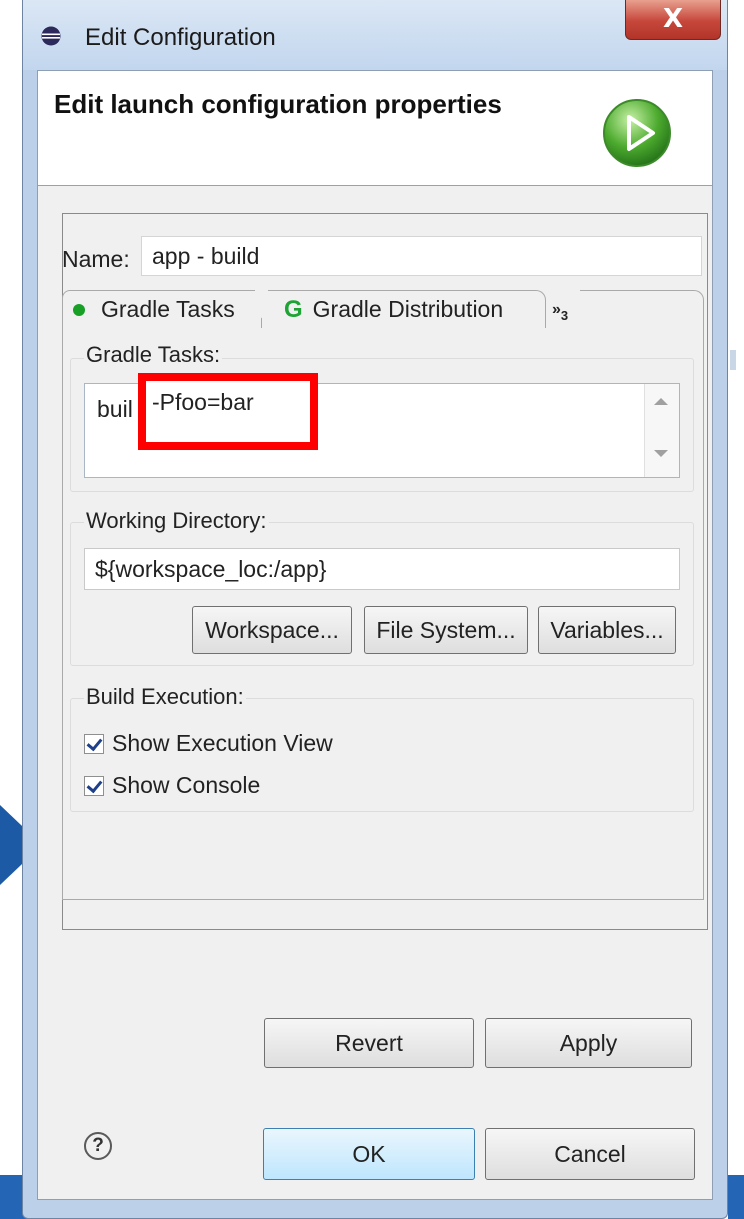 The width and height of the screenshot is (744, 1219). I want to click on background-line, so click(733, 360).